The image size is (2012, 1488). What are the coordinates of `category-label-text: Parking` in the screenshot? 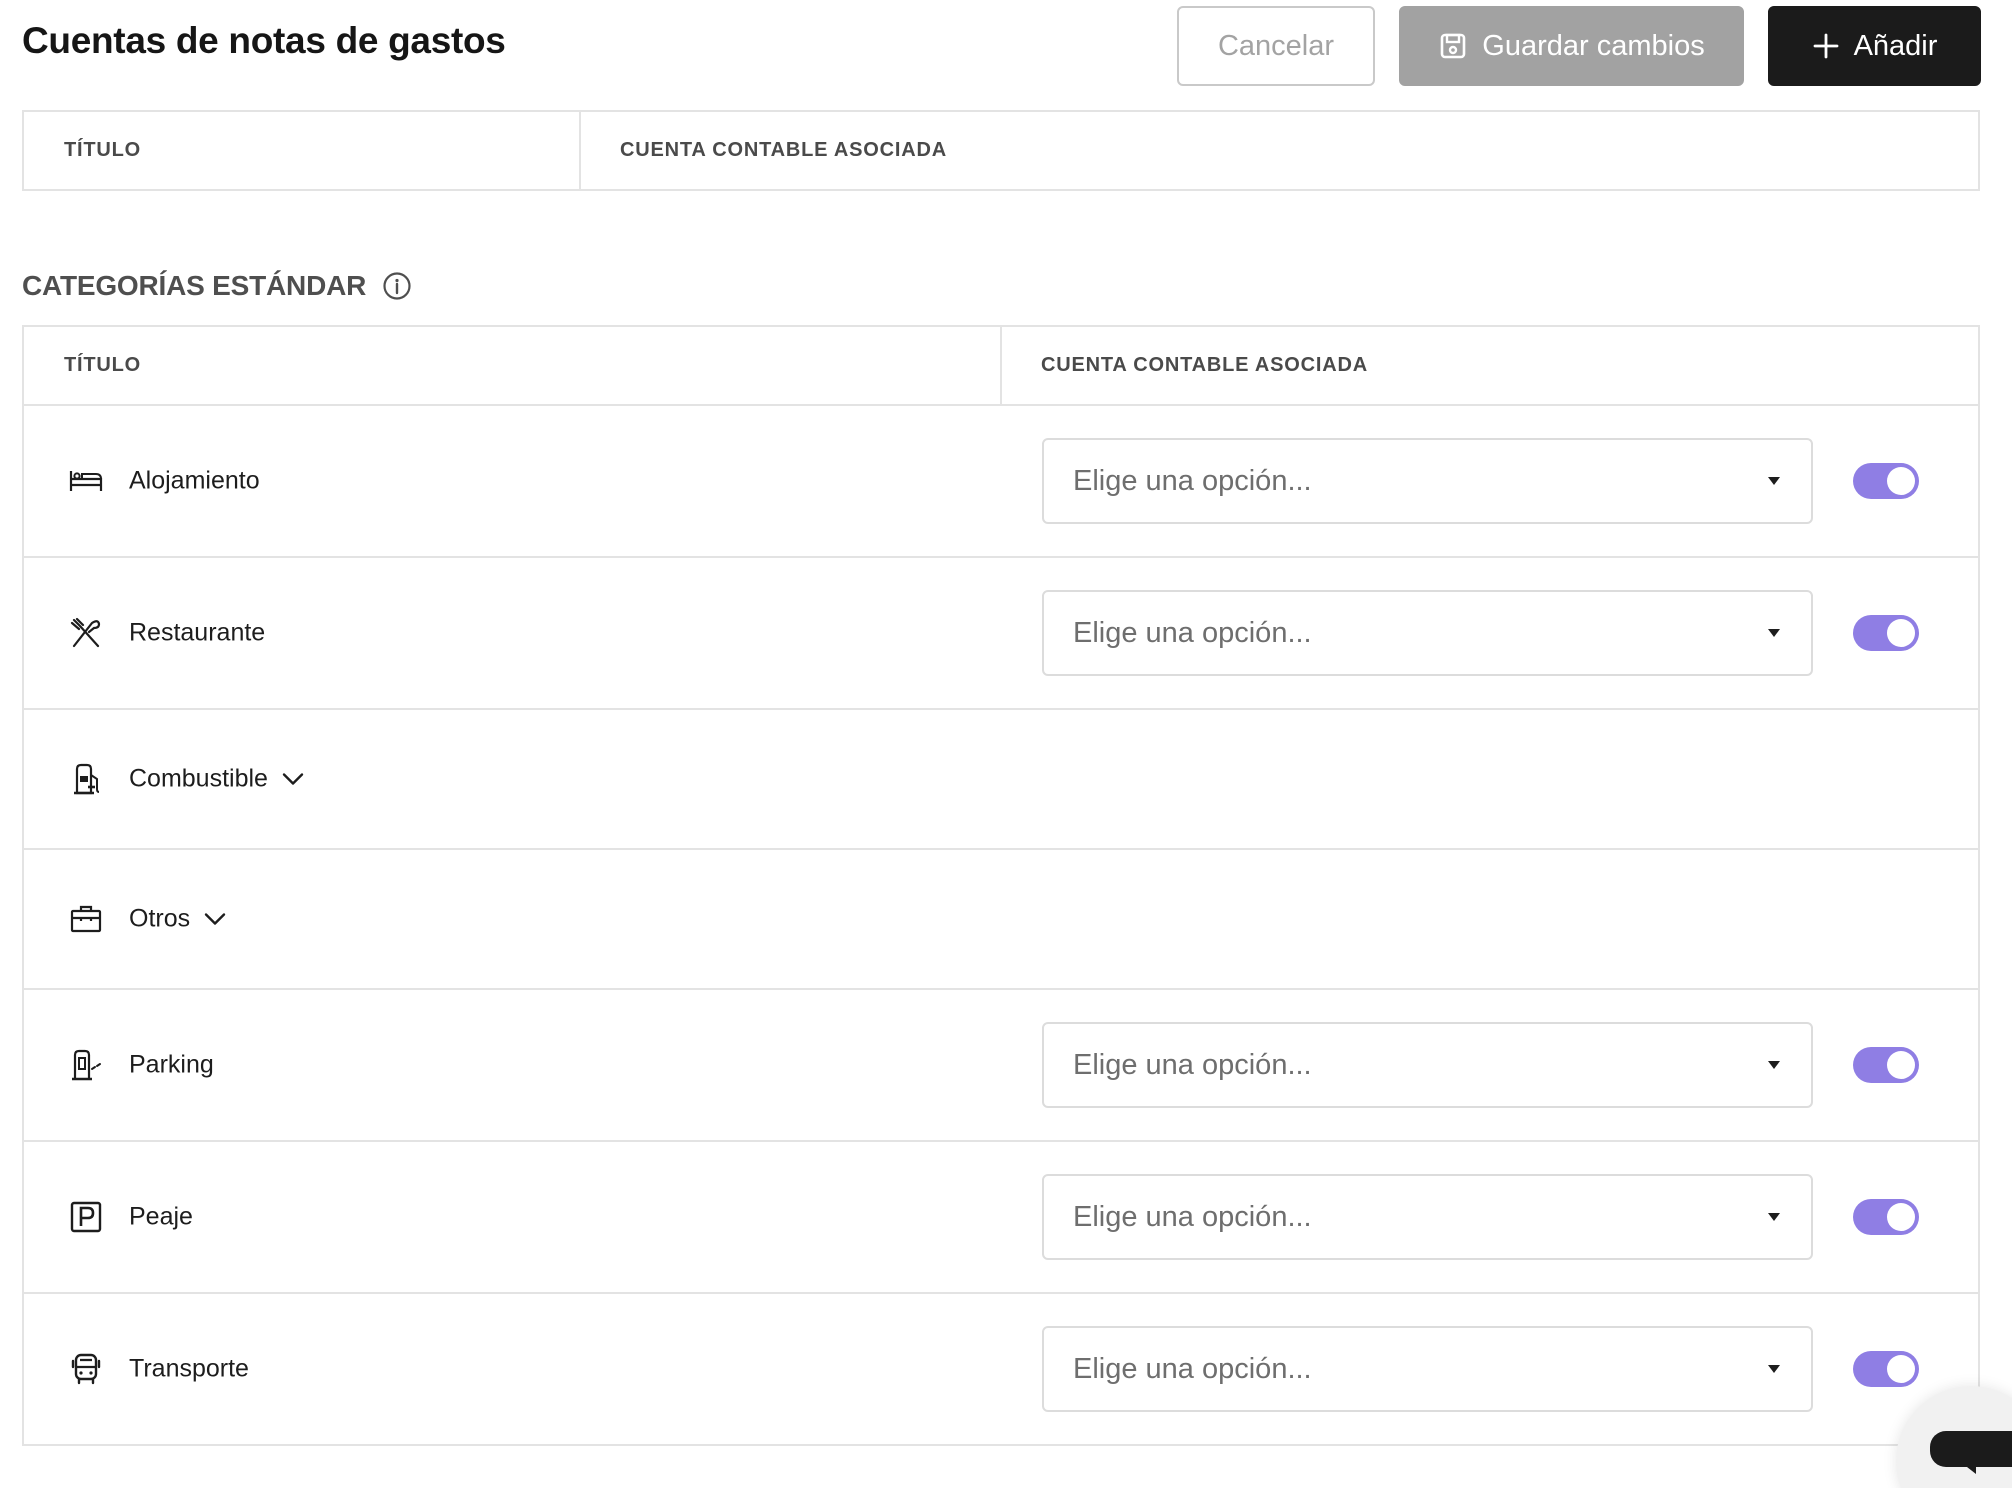 It's located at (171, 1064).